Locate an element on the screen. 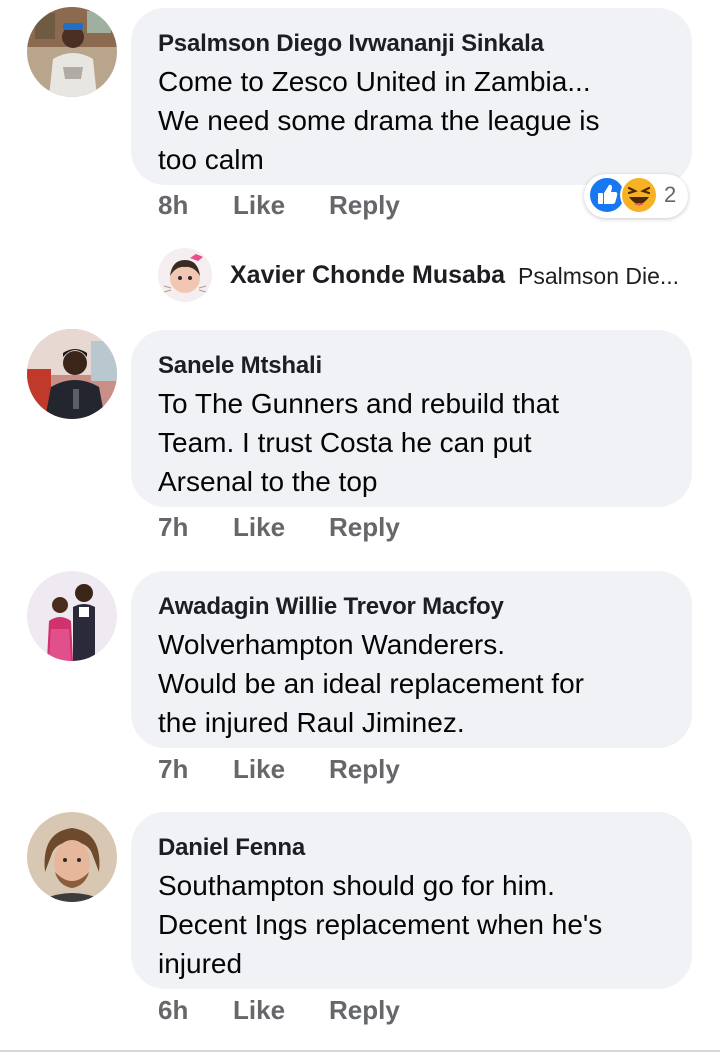 This screenshot has height=1056, width=720. reply-author: Xavier Chonde Musaba is located at coordinates (367, 275).